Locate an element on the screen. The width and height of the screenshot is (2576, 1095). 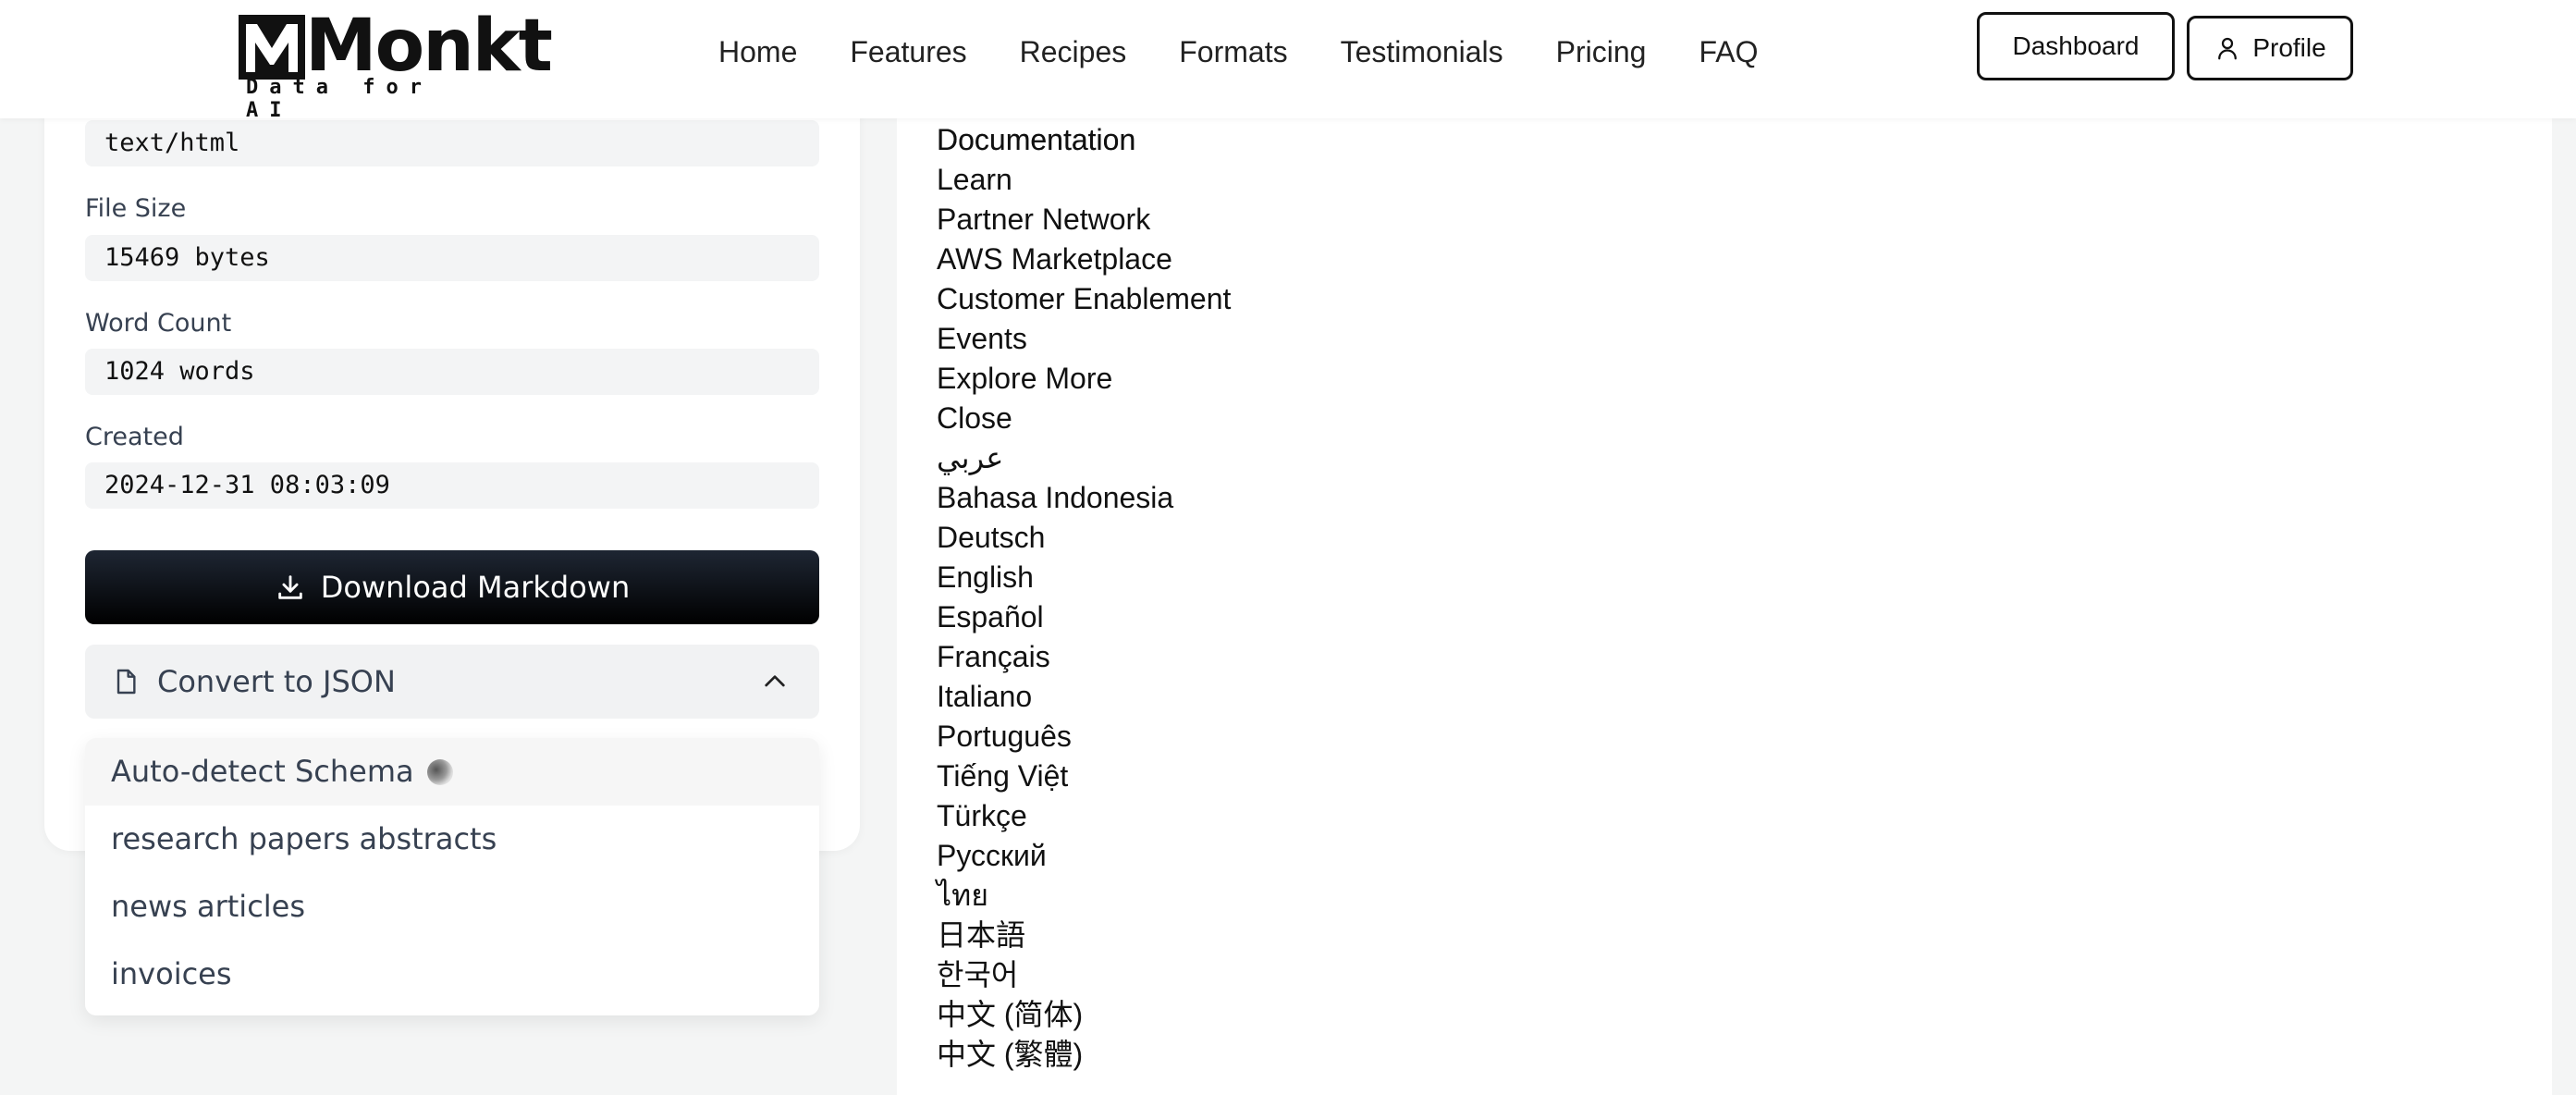
dashboard-label: Dashboard is located at coordinates (2076, 45).